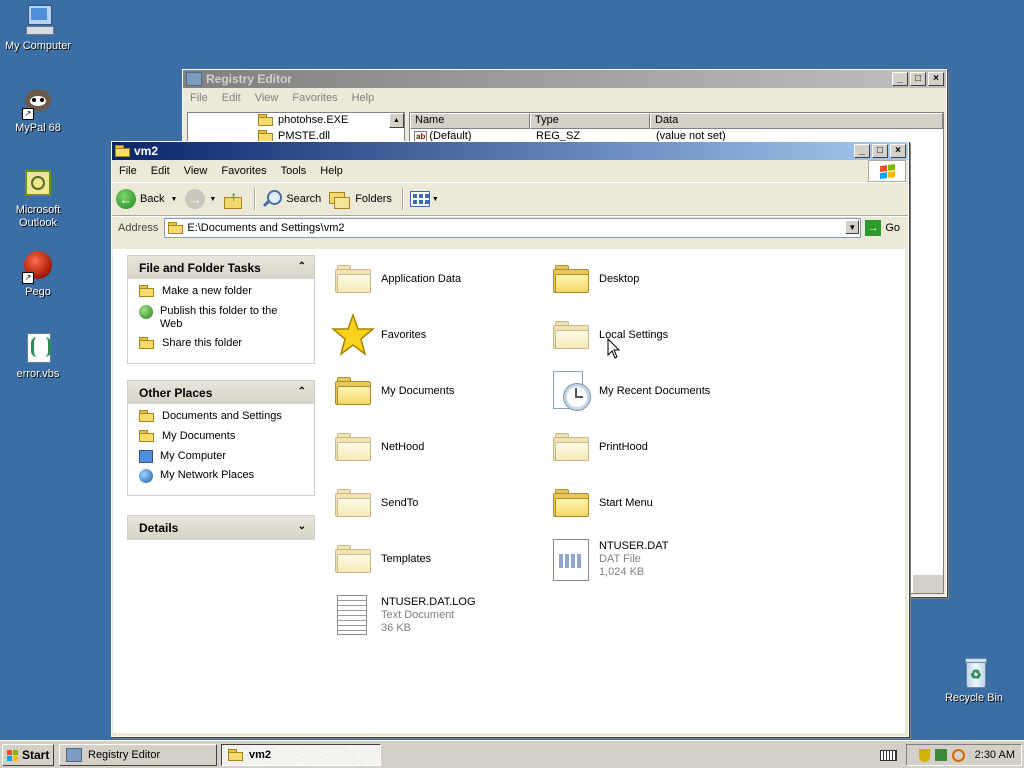  What do you see at coordinates (255, 199) in the screenshot?
I see `toolbar-separator` at bounding box center [255, 199].